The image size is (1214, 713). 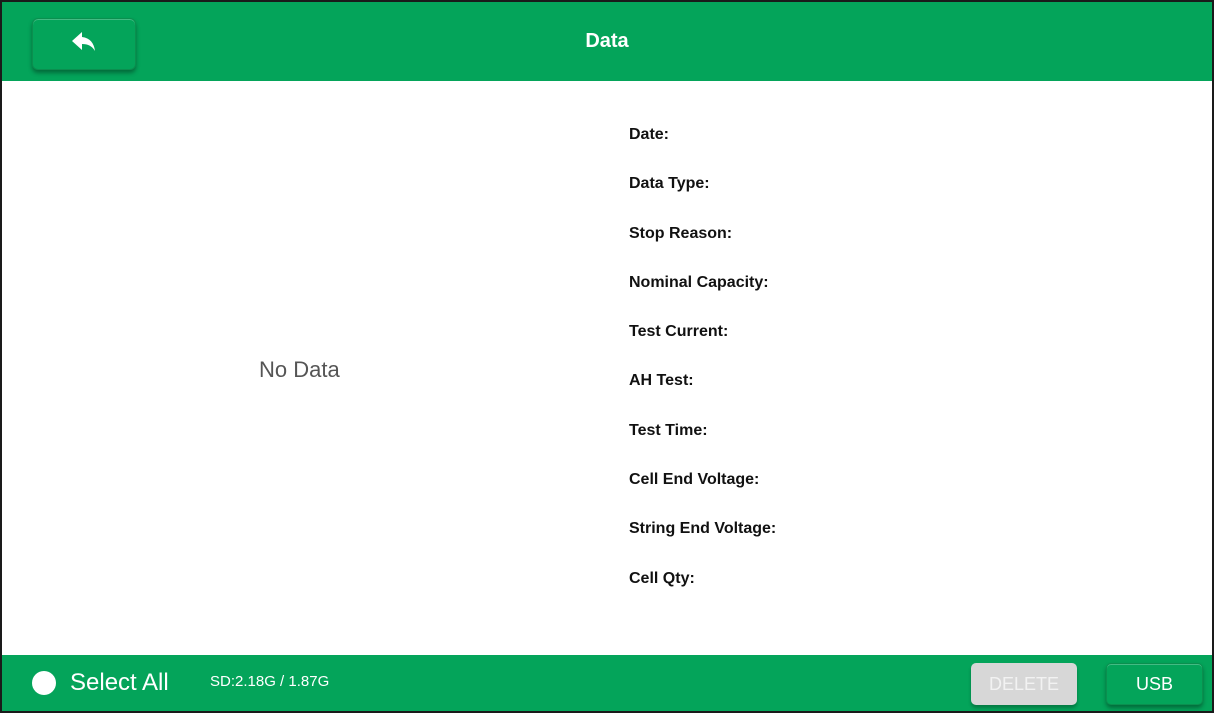 I want to click on detail-label-ah-test: AH Test:, so click(x=661, y=381).